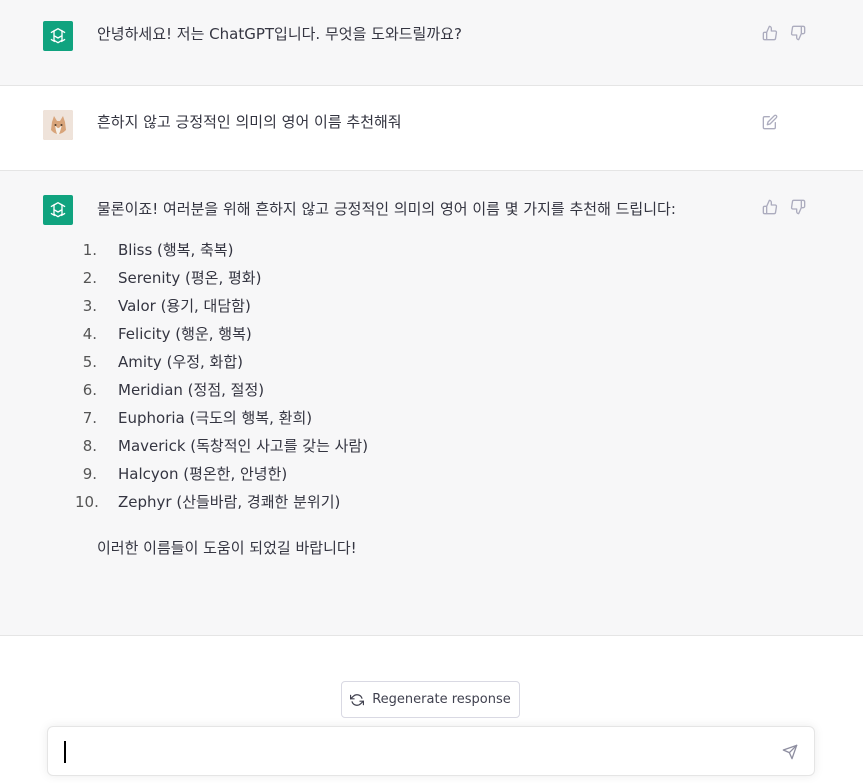 This screenshot has height=783, width=863. I want to click on list-item: 1. Bliss (행복, 축복), so click(158, 250).